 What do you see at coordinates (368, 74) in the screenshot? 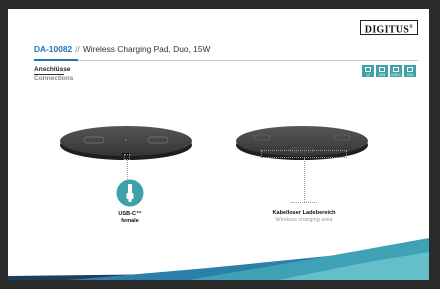
I see `badge-label: Qi` at bounding box center [368, 74].